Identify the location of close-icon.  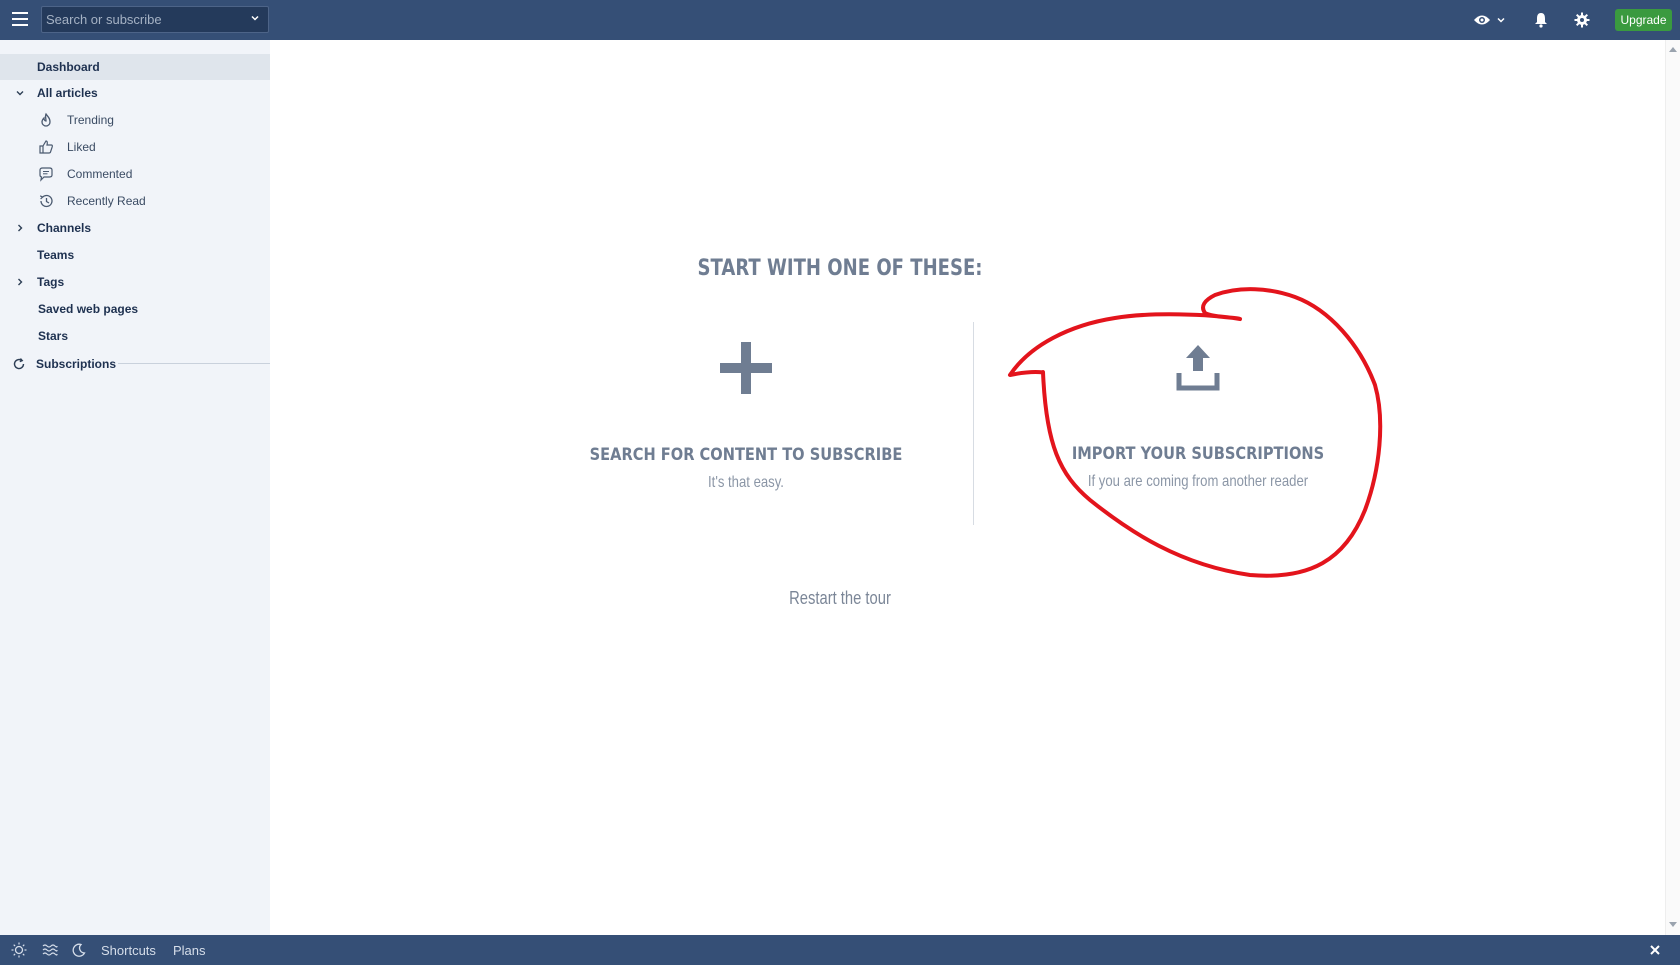
(1655, 950).